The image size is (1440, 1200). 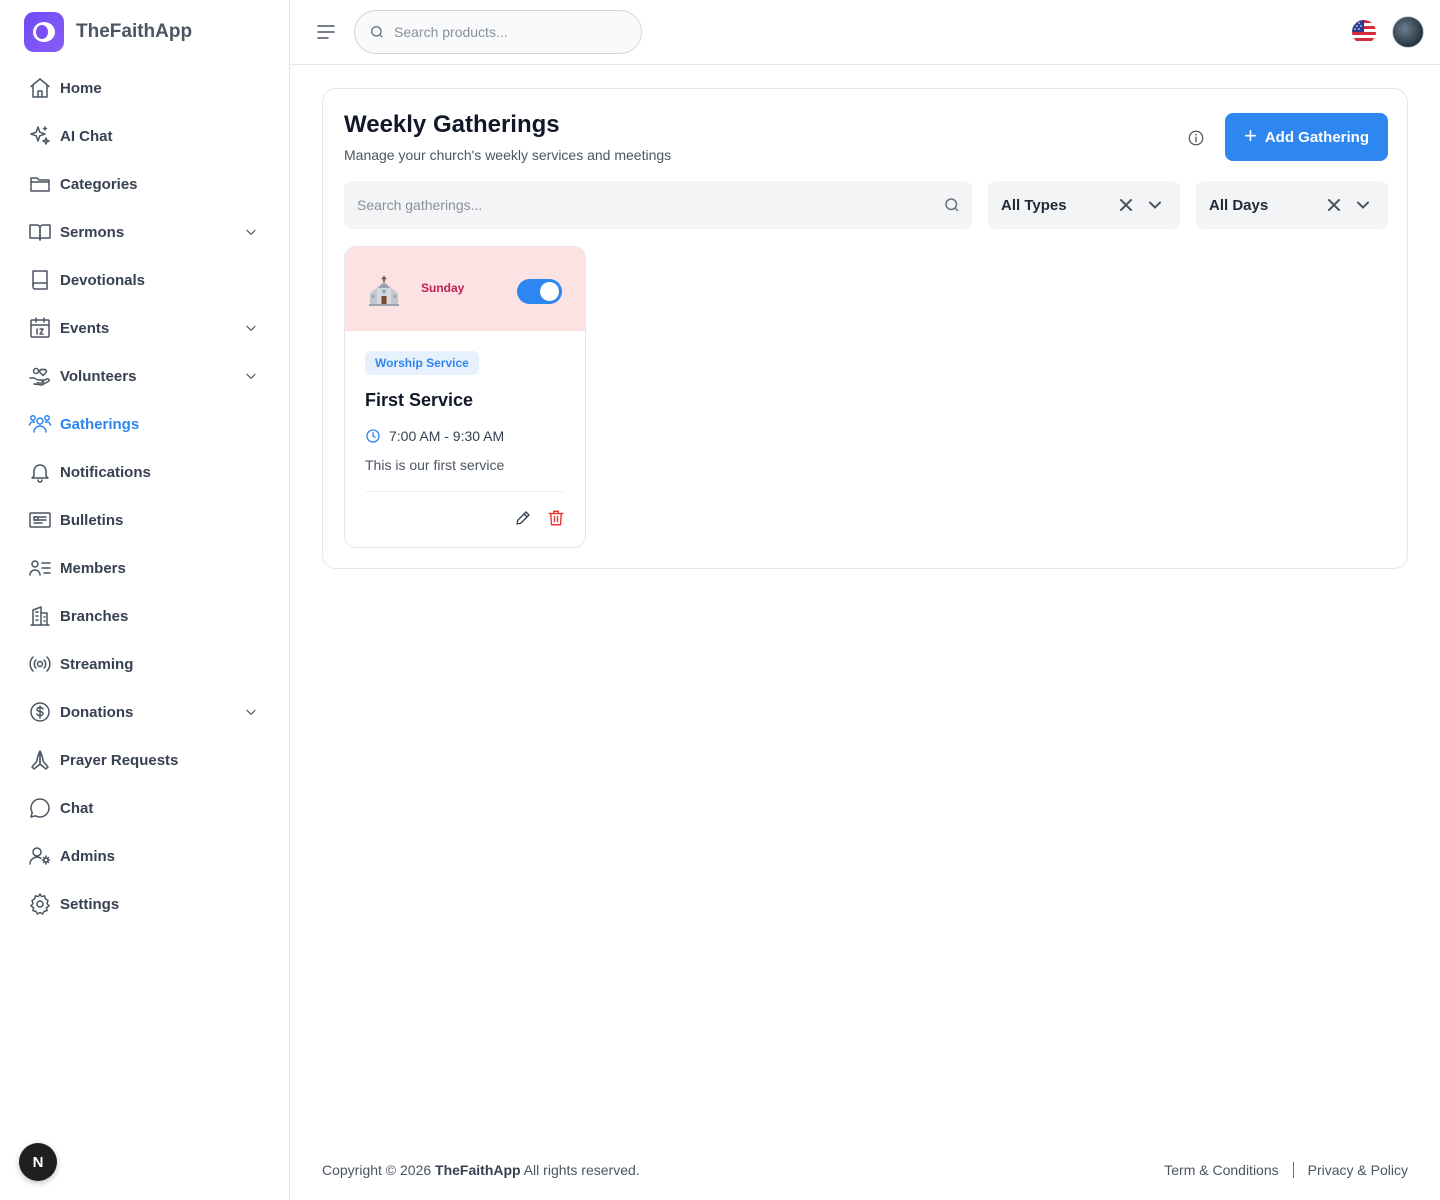 I want to click on sidebar-item-settings: Settings, so click(x=146, y=904).